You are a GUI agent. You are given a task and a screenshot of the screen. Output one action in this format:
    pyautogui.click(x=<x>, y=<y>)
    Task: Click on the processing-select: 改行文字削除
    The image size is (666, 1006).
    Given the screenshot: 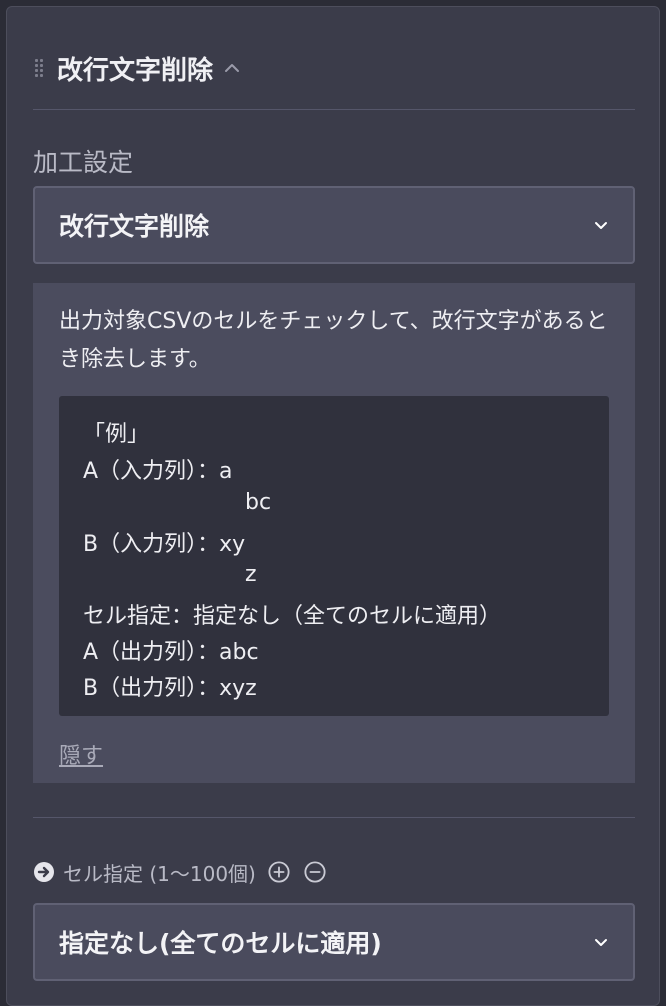 What is the action you would take?
    pyautogui.click(x=334, y=225)
    